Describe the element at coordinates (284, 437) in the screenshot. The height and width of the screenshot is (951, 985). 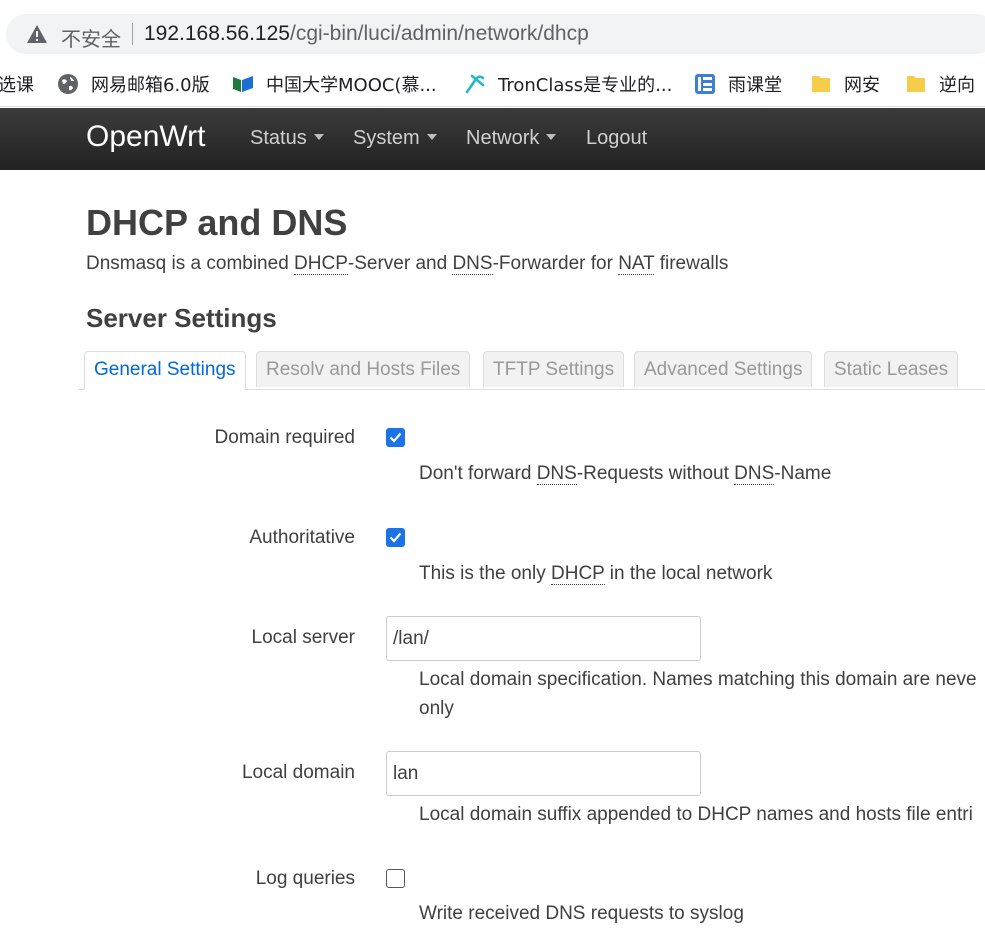
I see `domain-required-label: Domain required` at that location.